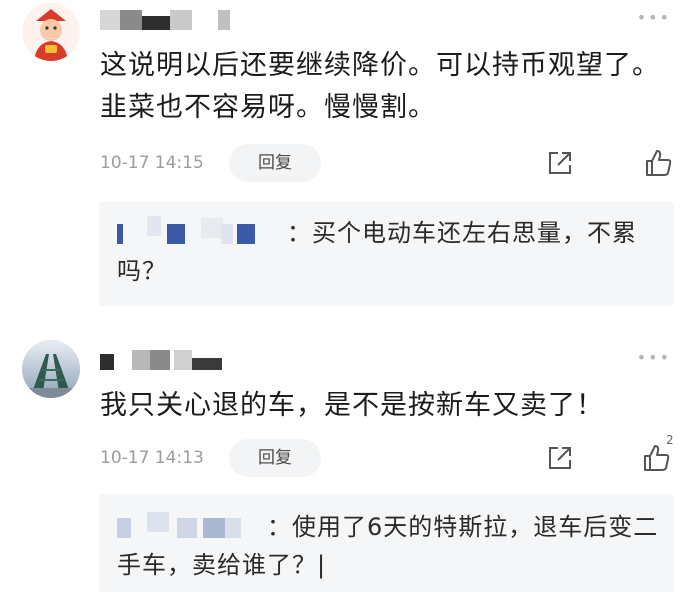  I want to click on comment-time: 10-17 14:15, so click(152, 163).